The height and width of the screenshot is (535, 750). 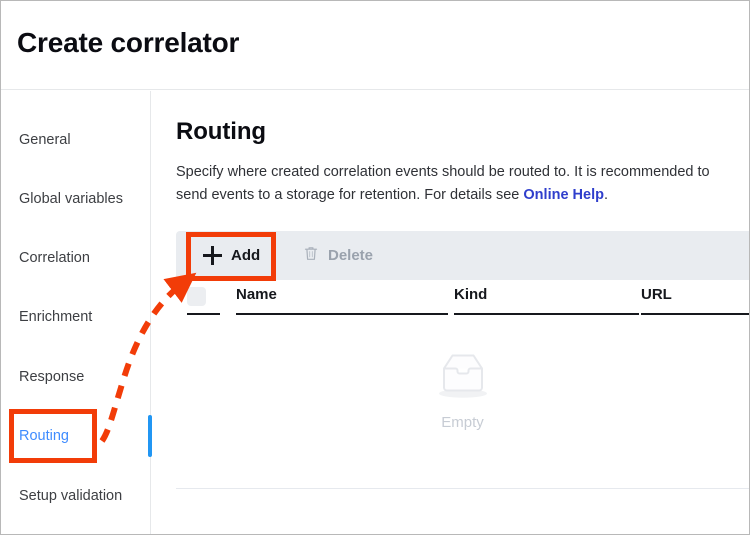 I want to click on page-title: Create correlator, so click(x=128, y=42).